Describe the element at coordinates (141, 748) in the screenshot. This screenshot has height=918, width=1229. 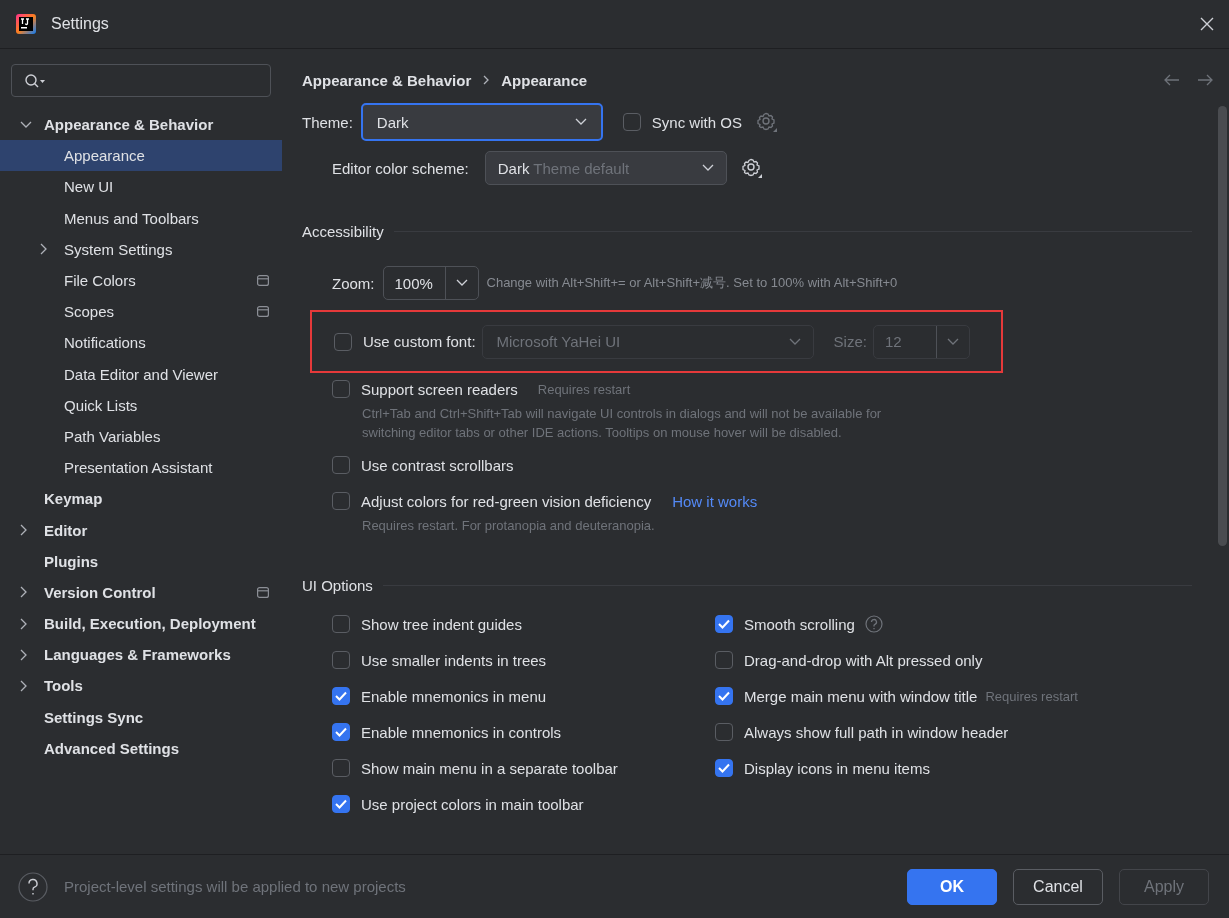
I see `tree-item: Advanced Settings` at that location.